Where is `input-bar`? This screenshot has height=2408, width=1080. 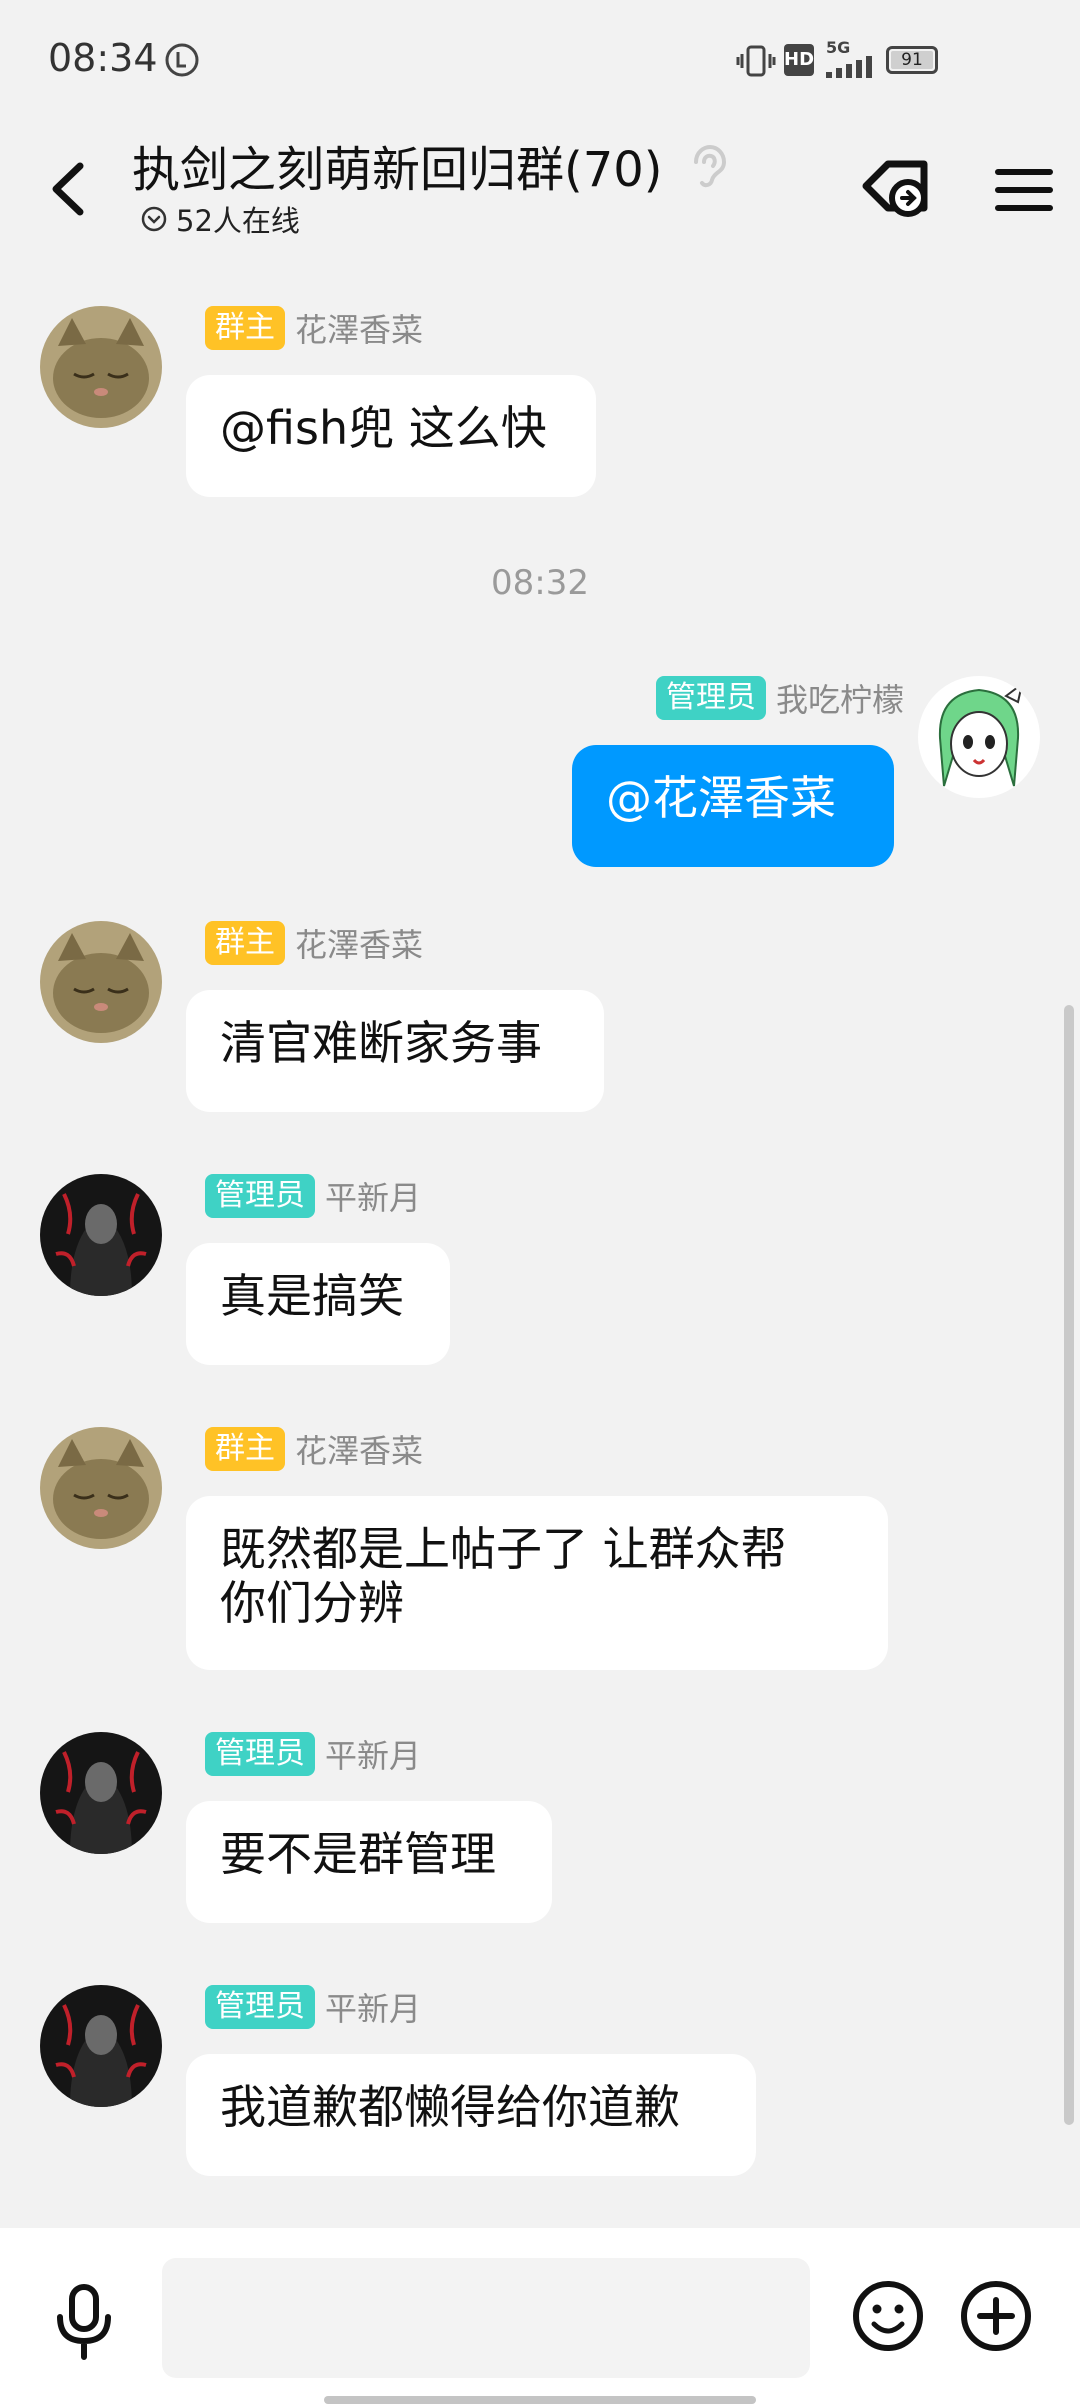
input-bar is located at coordinates (540, 2318).